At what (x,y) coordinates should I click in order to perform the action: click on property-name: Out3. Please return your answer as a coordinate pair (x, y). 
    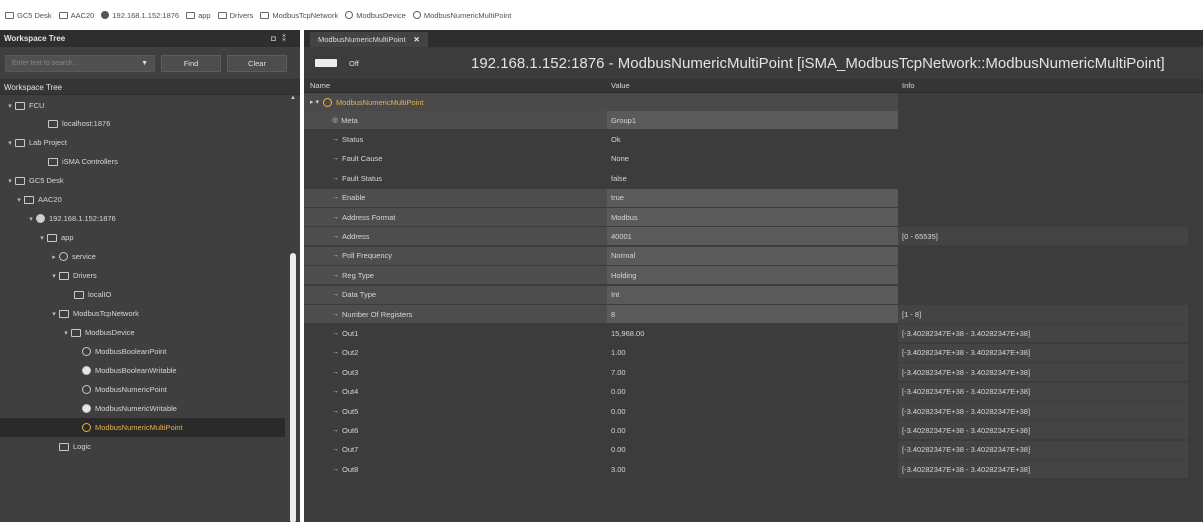
    Looking at the image, I should click on (350, 372).